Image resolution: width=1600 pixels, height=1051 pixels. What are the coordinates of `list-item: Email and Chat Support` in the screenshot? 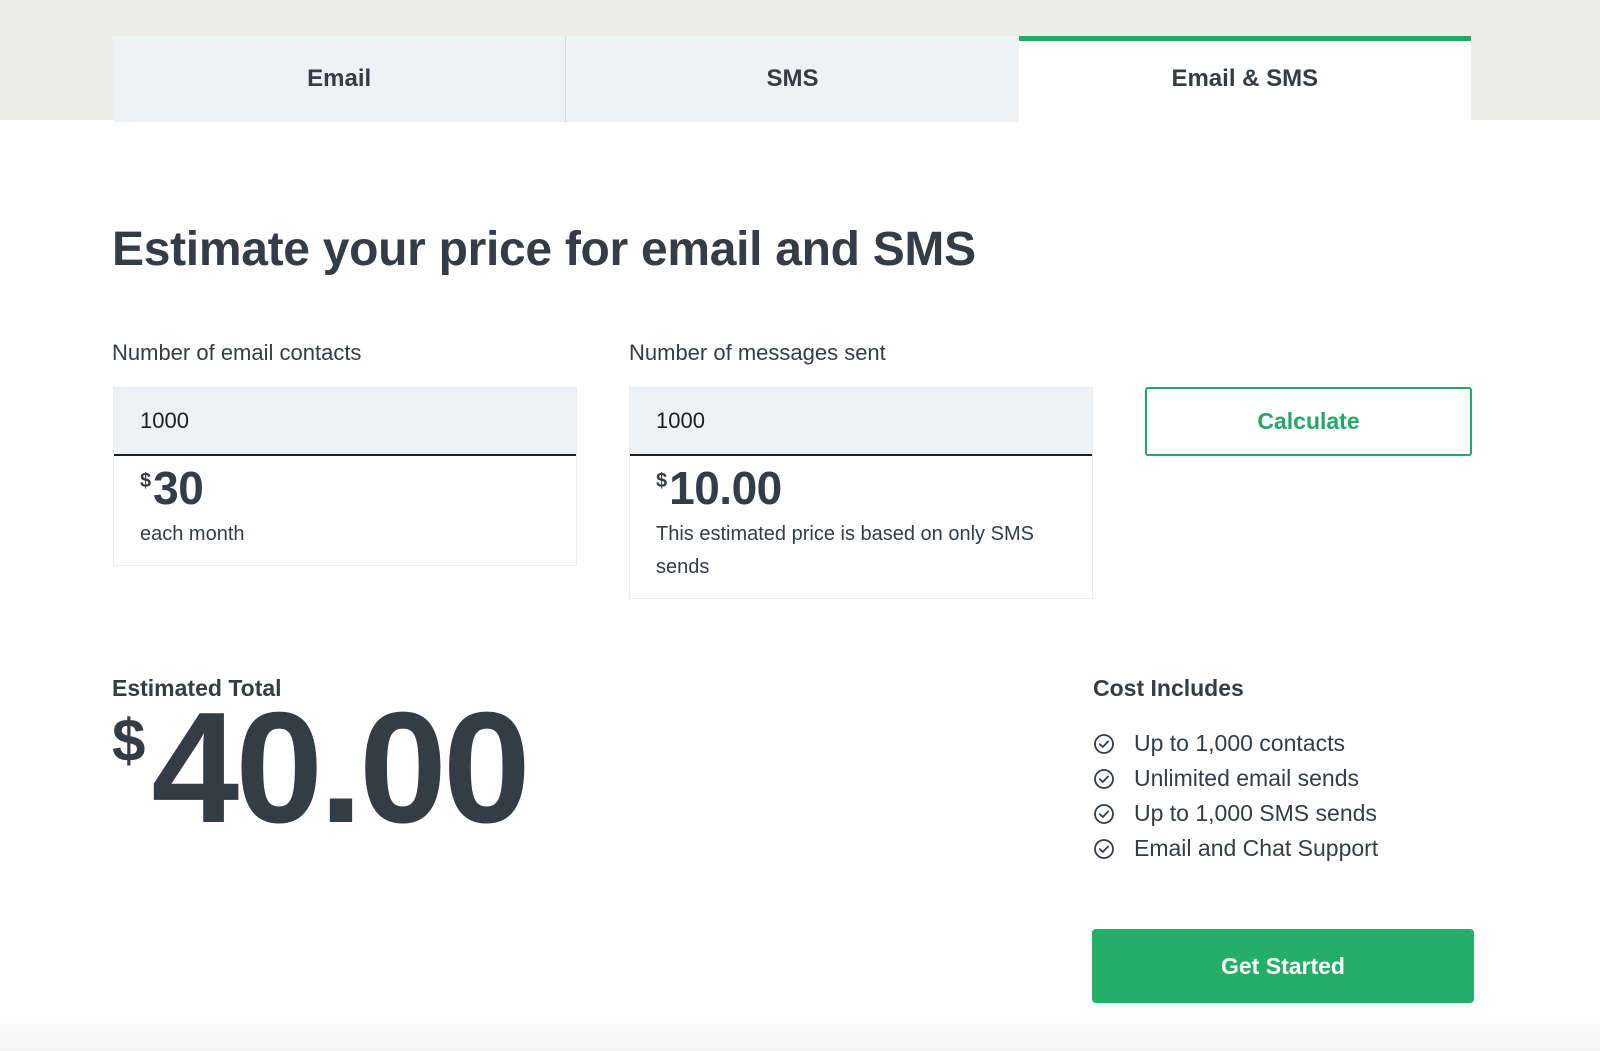 It's located at (1235, 848).